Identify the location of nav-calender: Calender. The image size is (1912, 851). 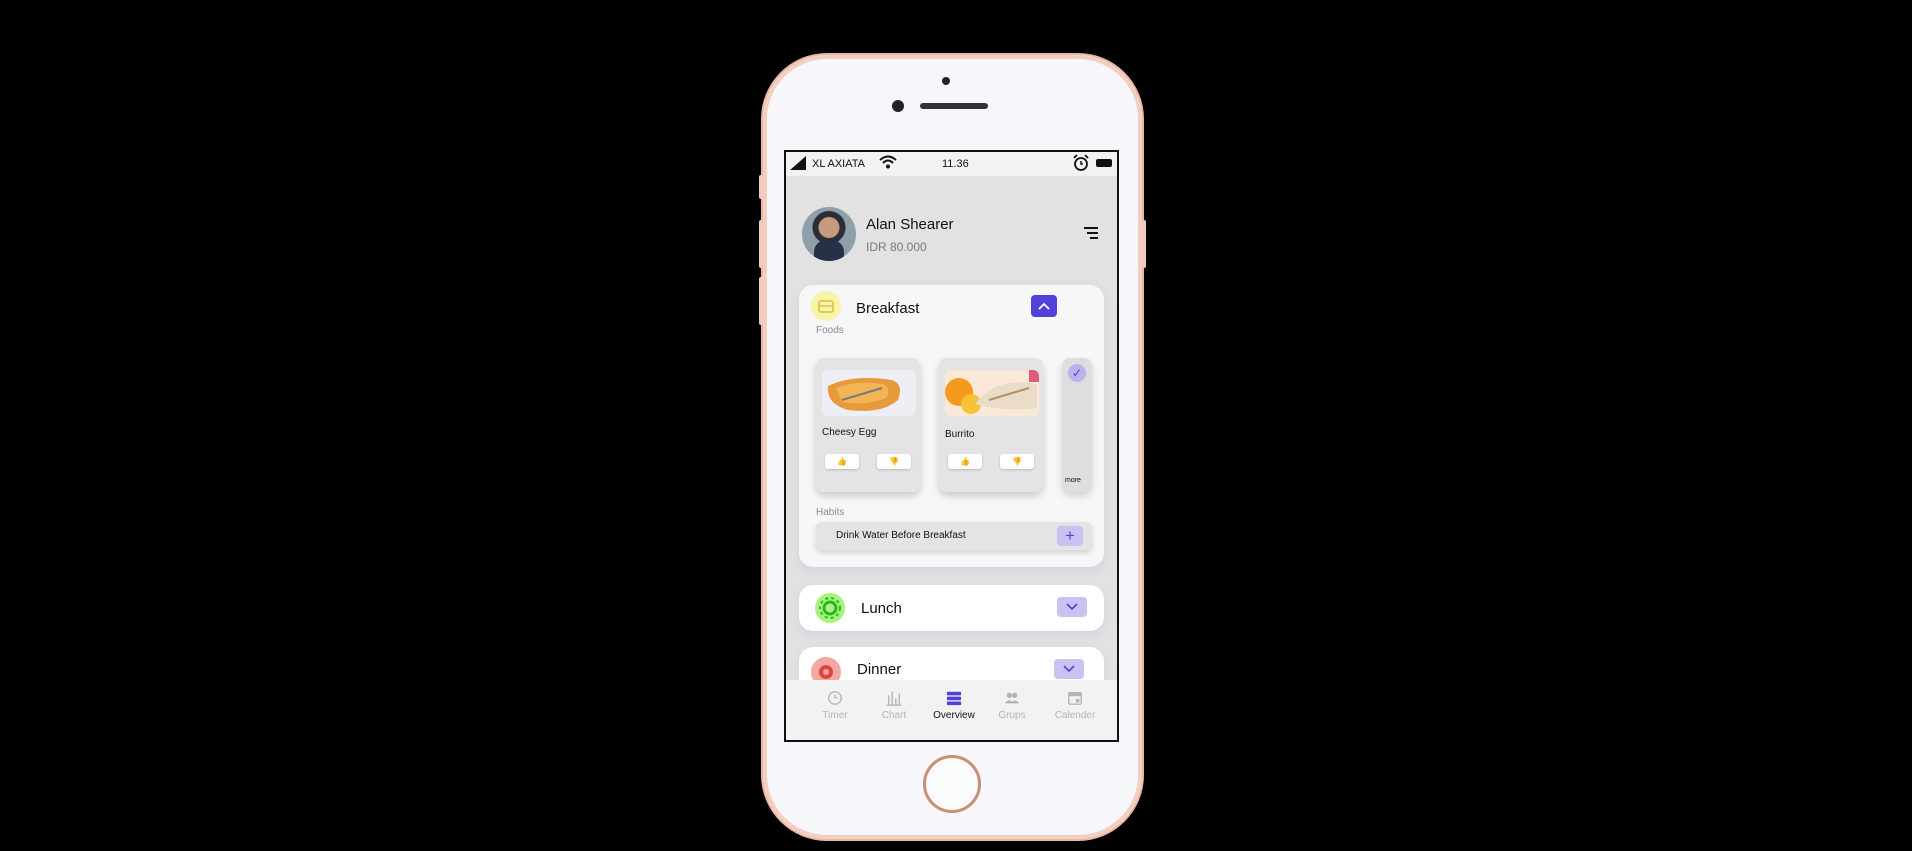
(1075, 705).